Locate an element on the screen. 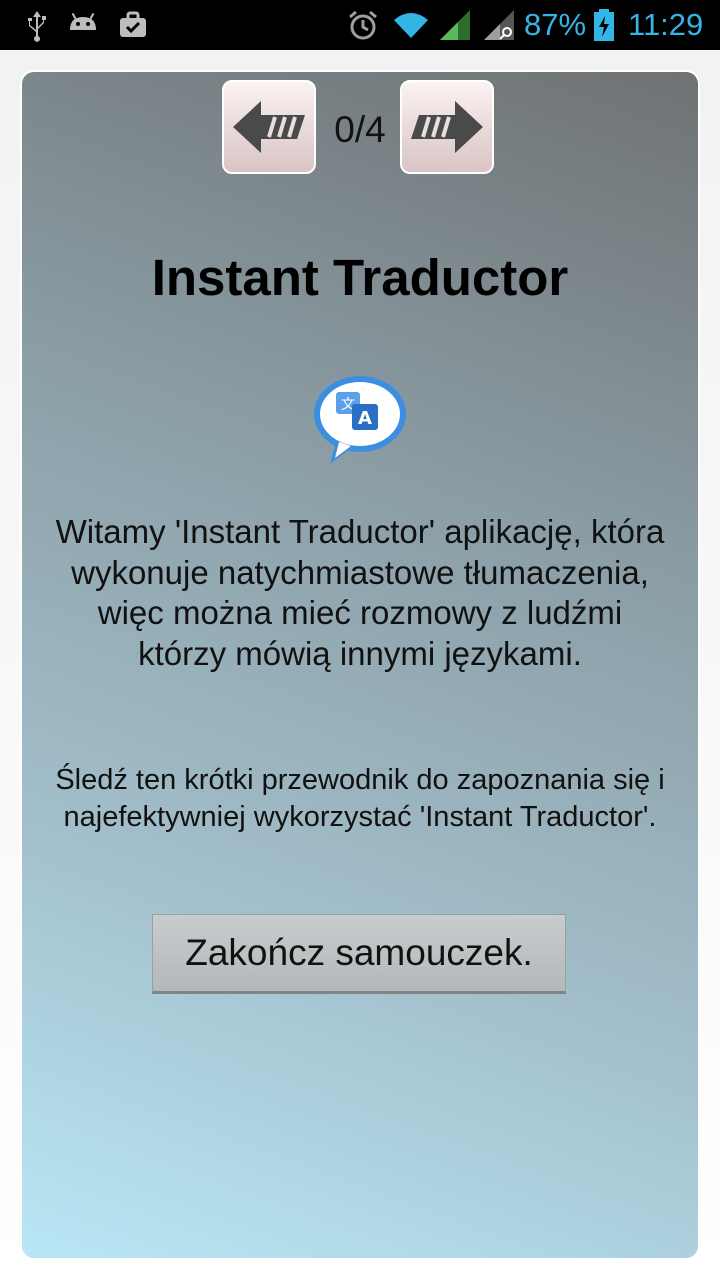 This screenshot has height=1280, width=720. usb-icon is located at coordinates (37, 26).